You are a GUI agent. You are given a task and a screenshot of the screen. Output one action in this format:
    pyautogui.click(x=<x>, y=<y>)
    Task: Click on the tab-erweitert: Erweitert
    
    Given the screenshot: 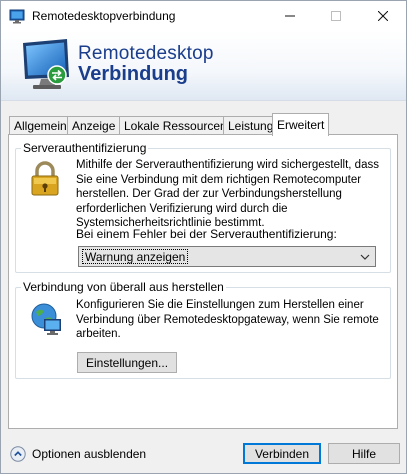 What is the action you would take?
    pyautogui.click(x=301, y=124)
    